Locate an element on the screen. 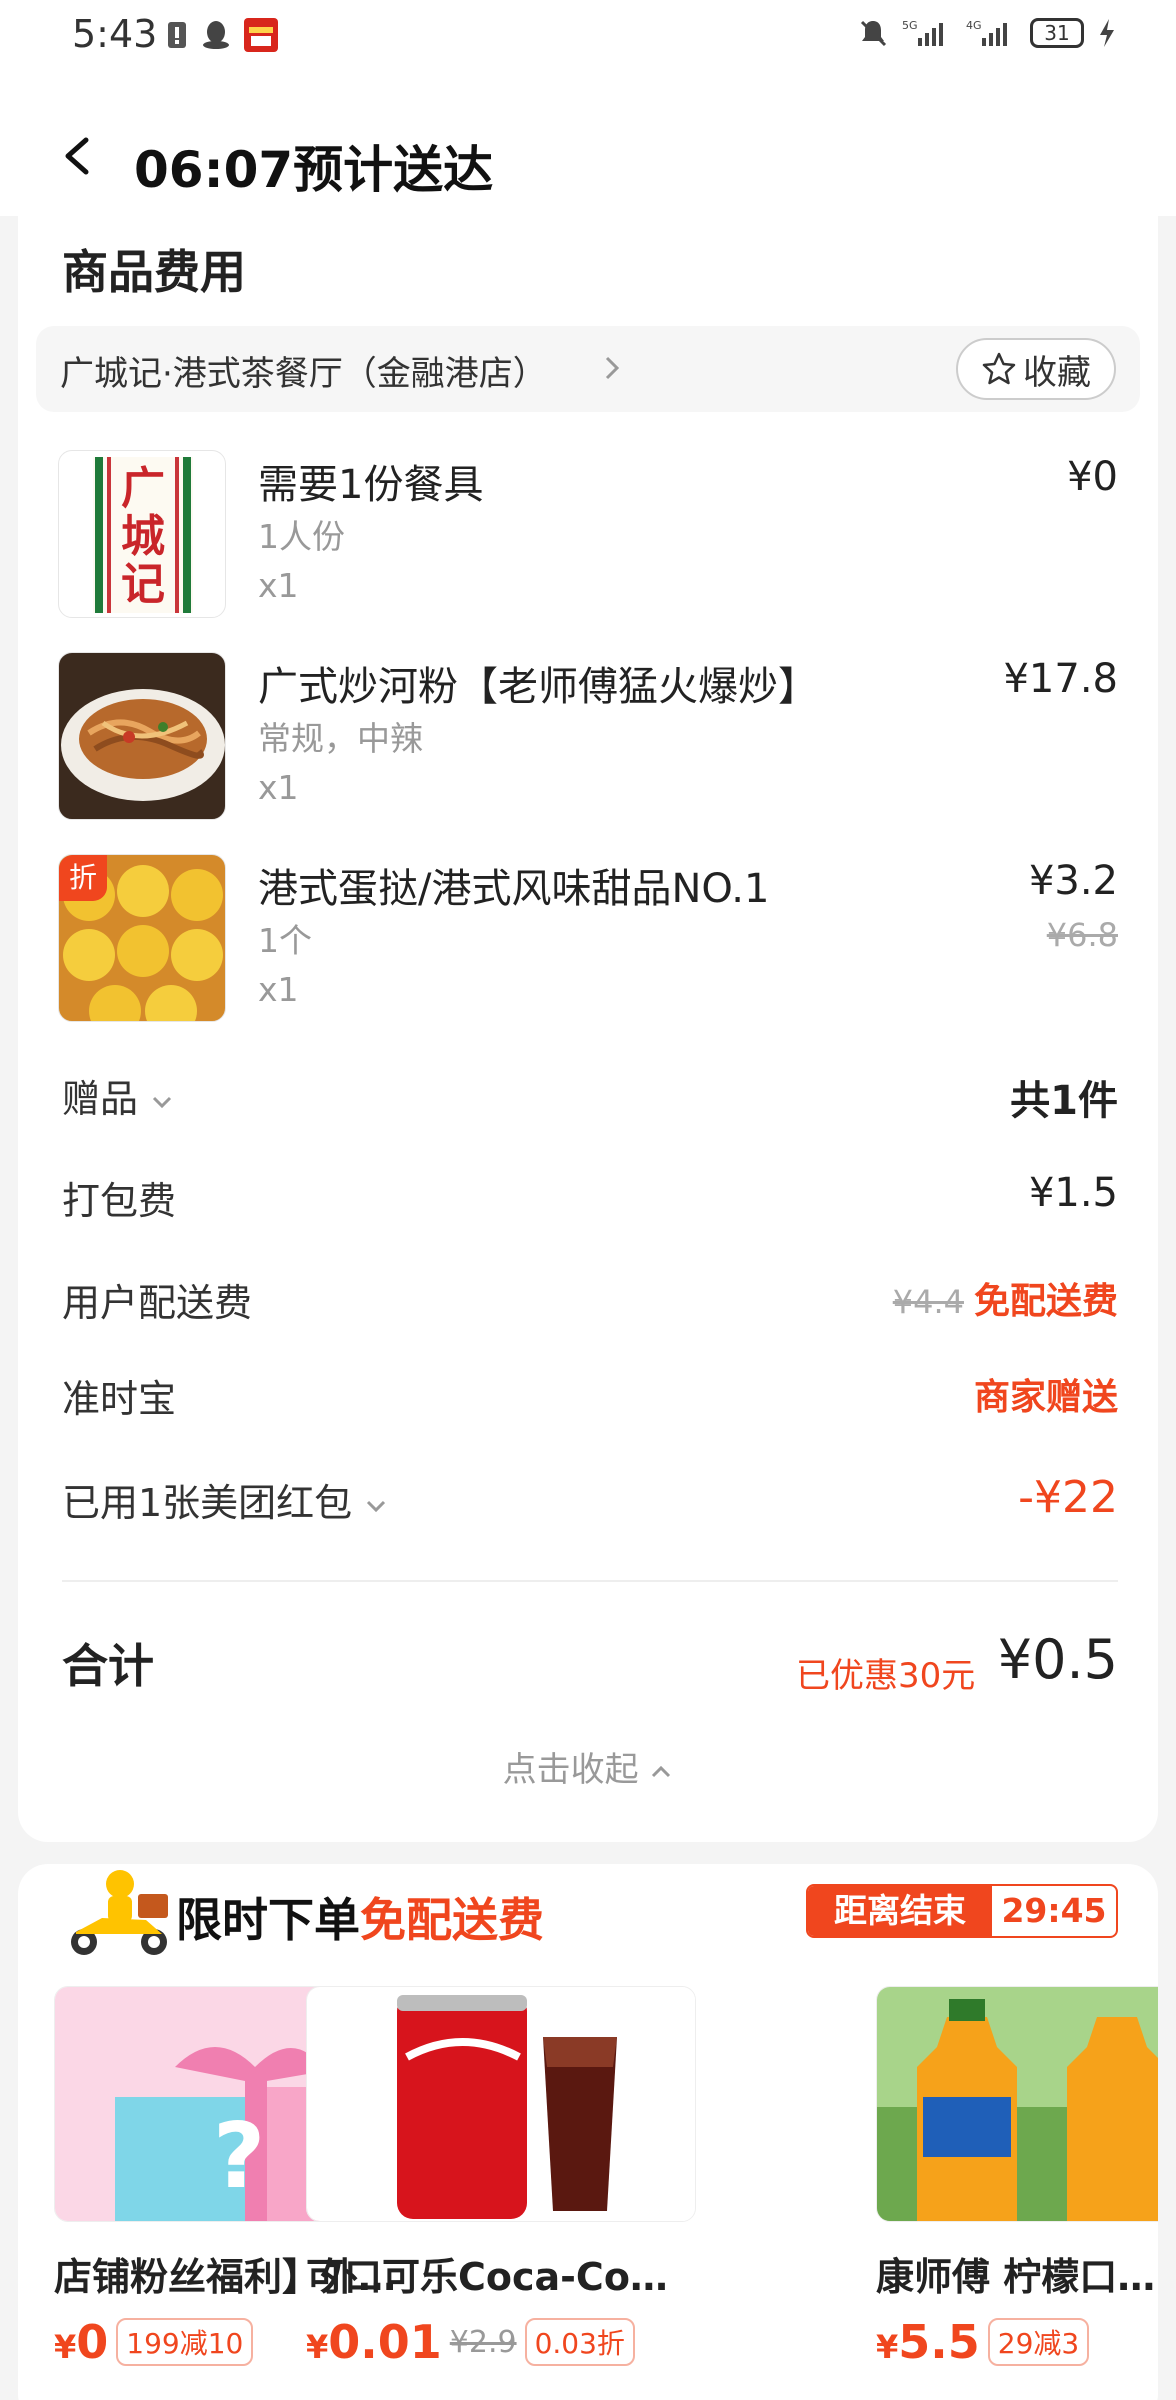 The height and width of the screenshot is (2400, 1176). promo-title: 限时下单免配送费 is located at coordinates (360, 1920).